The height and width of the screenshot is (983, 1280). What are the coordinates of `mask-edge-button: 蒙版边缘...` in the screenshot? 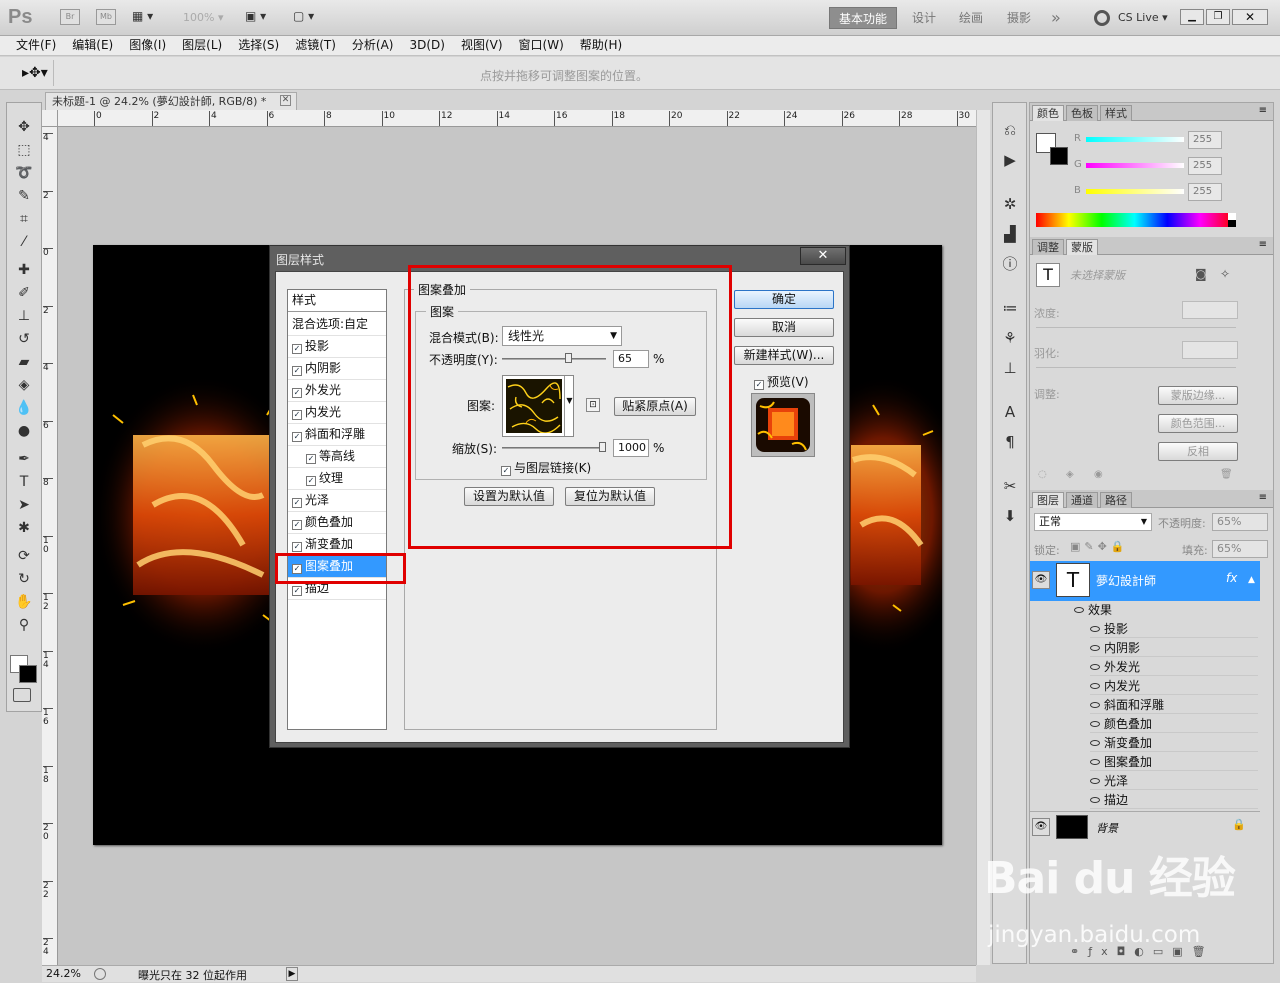 It's located at (1198, 395).